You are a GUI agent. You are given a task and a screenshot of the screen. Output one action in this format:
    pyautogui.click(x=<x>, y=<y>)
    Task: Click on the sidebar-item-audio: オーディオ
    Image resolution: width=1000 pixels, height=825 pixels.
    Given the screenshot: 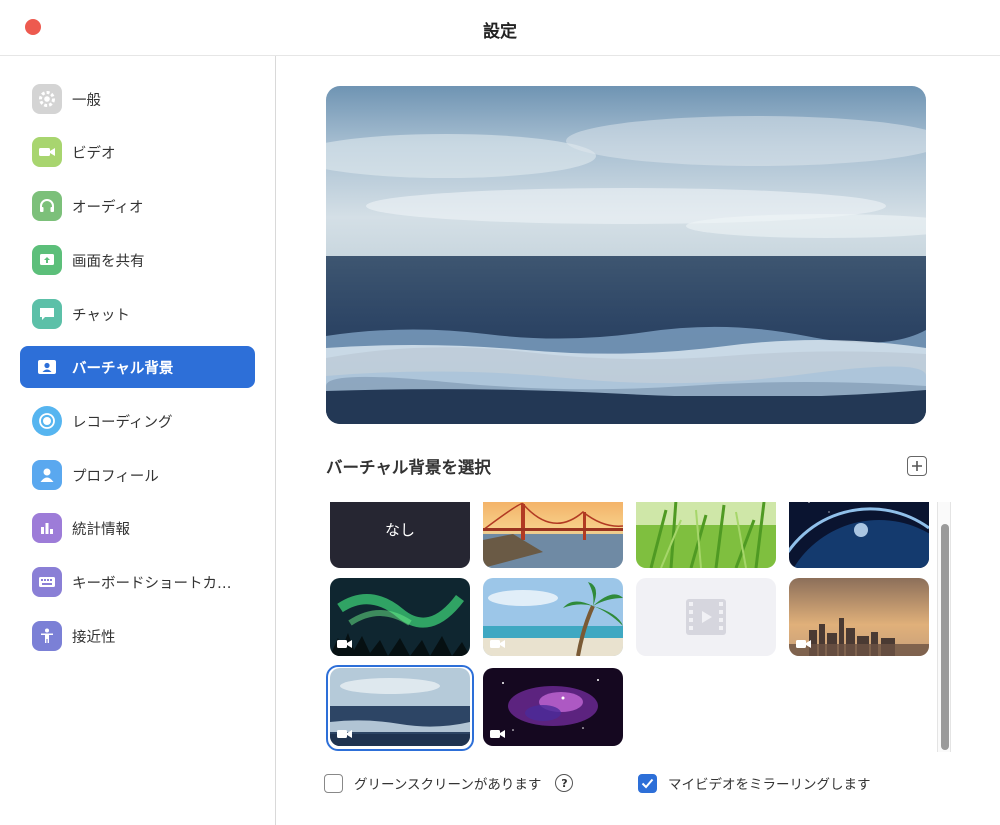 What is the action you would take?
    pyautogui.click(x=137, y=206)
    